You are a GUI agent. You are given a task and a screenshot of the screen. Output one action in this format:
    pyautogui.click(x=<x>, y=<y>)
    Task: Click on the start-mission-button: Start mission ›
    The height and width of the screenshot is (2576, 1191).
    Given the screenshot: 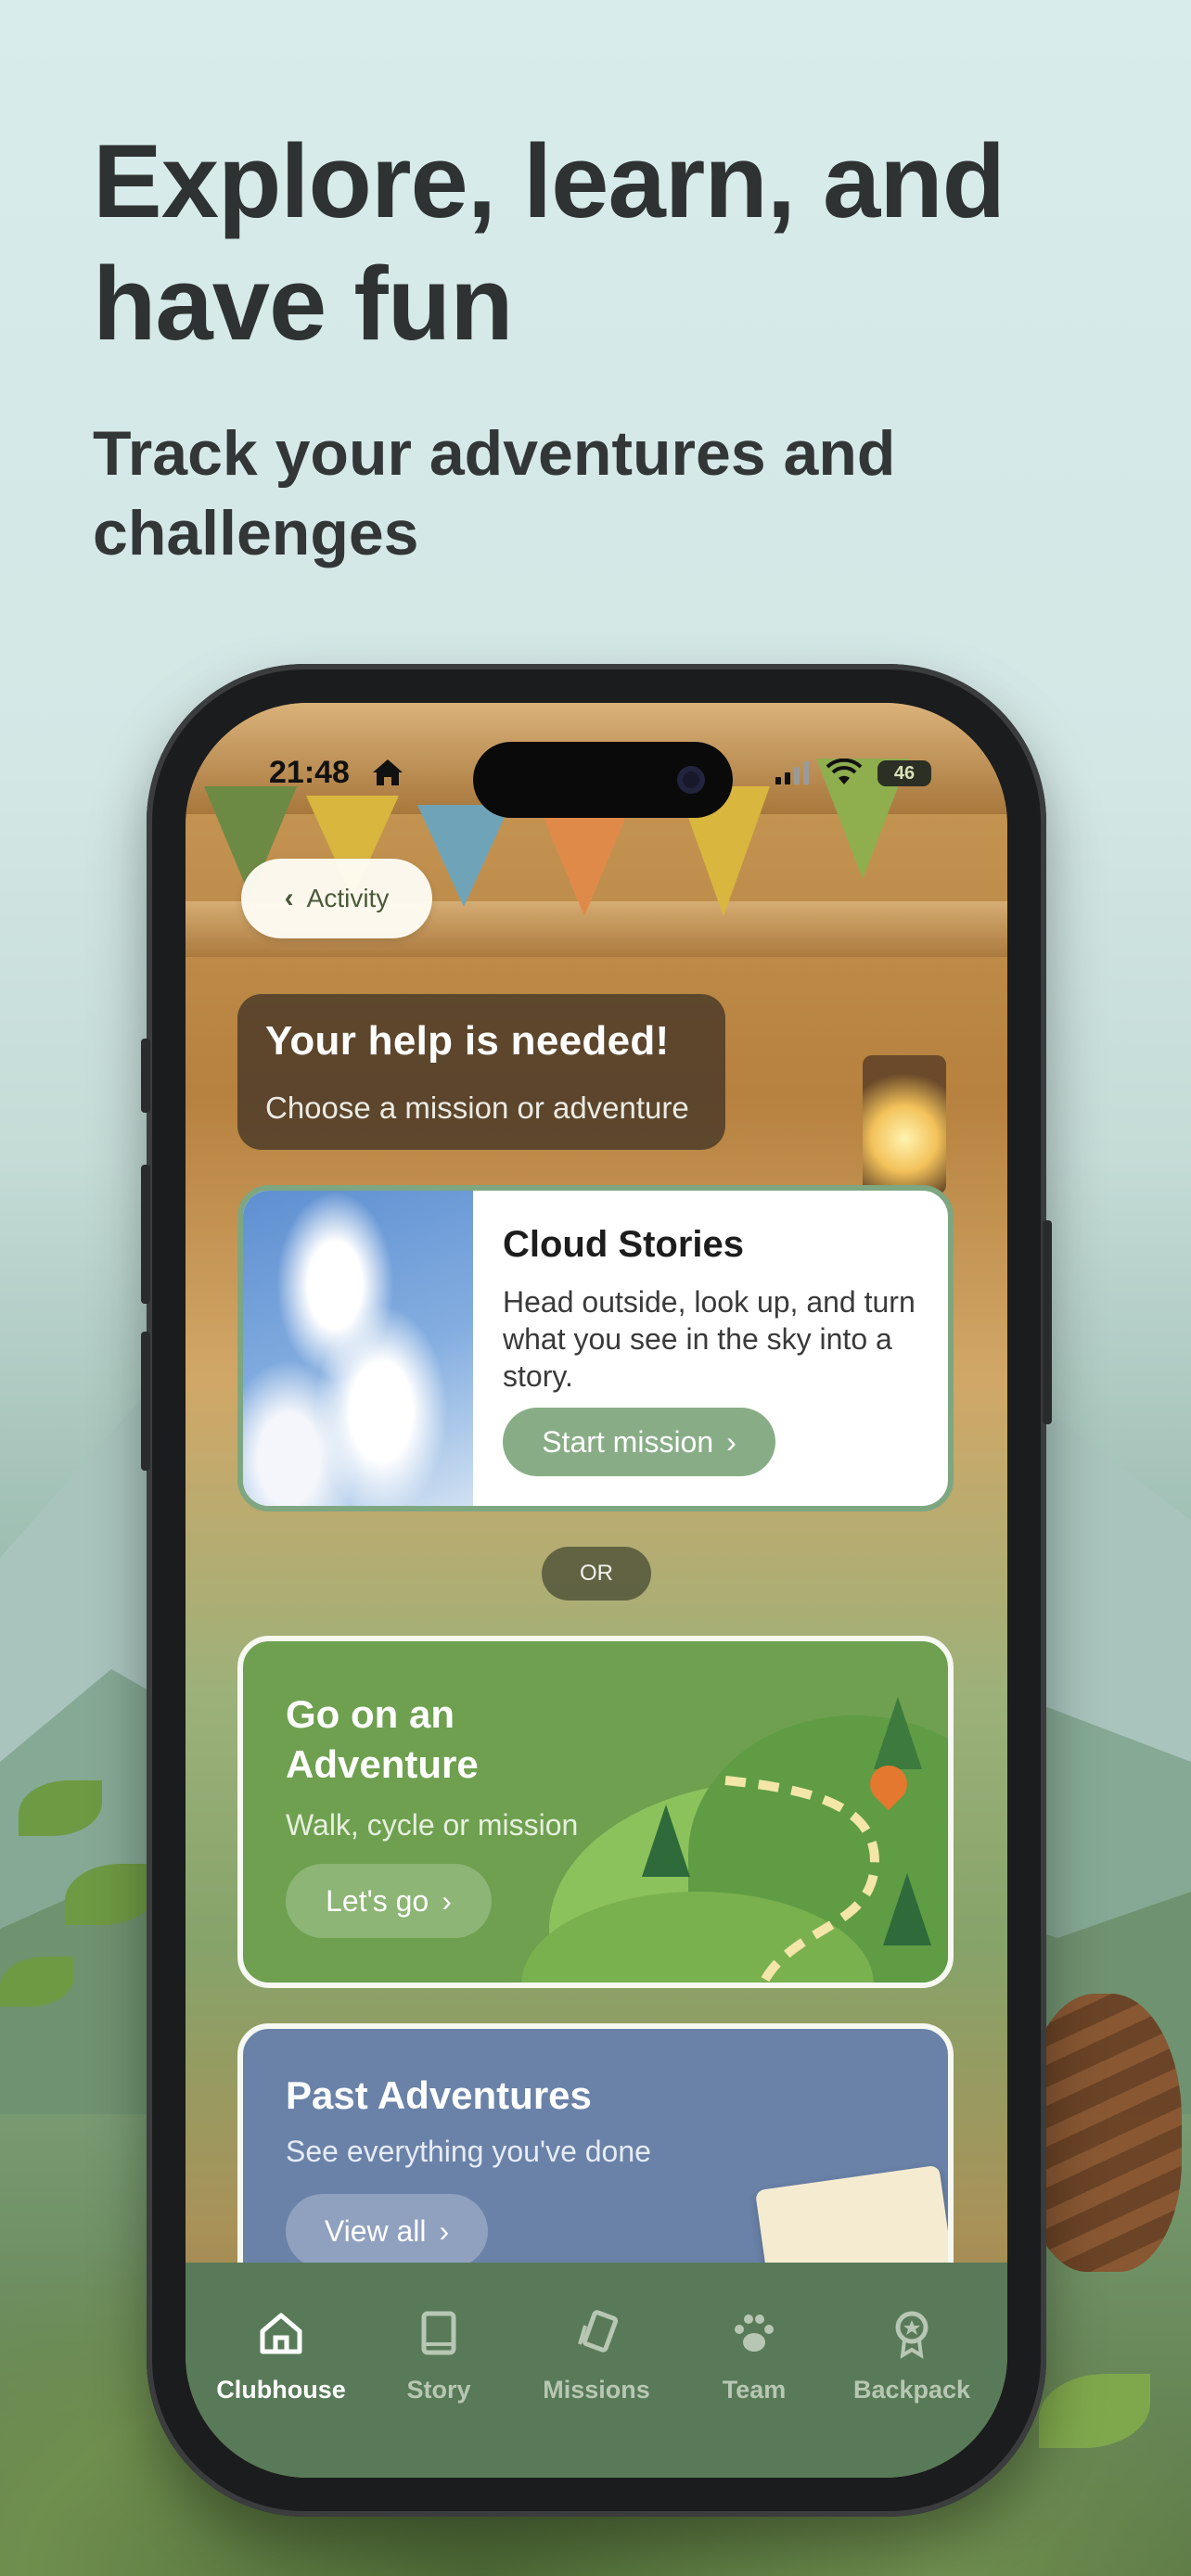 What is the action you would take?
    pyautogui.click(x=639, y=1442)
    